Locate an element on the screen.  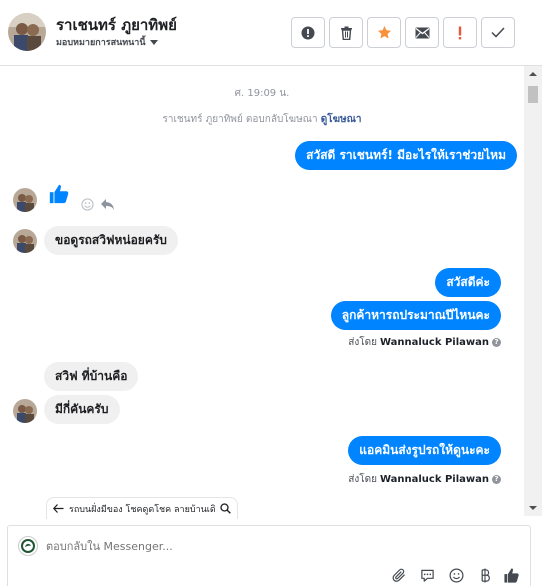
reply-icon is located at coordinates (107, 205).